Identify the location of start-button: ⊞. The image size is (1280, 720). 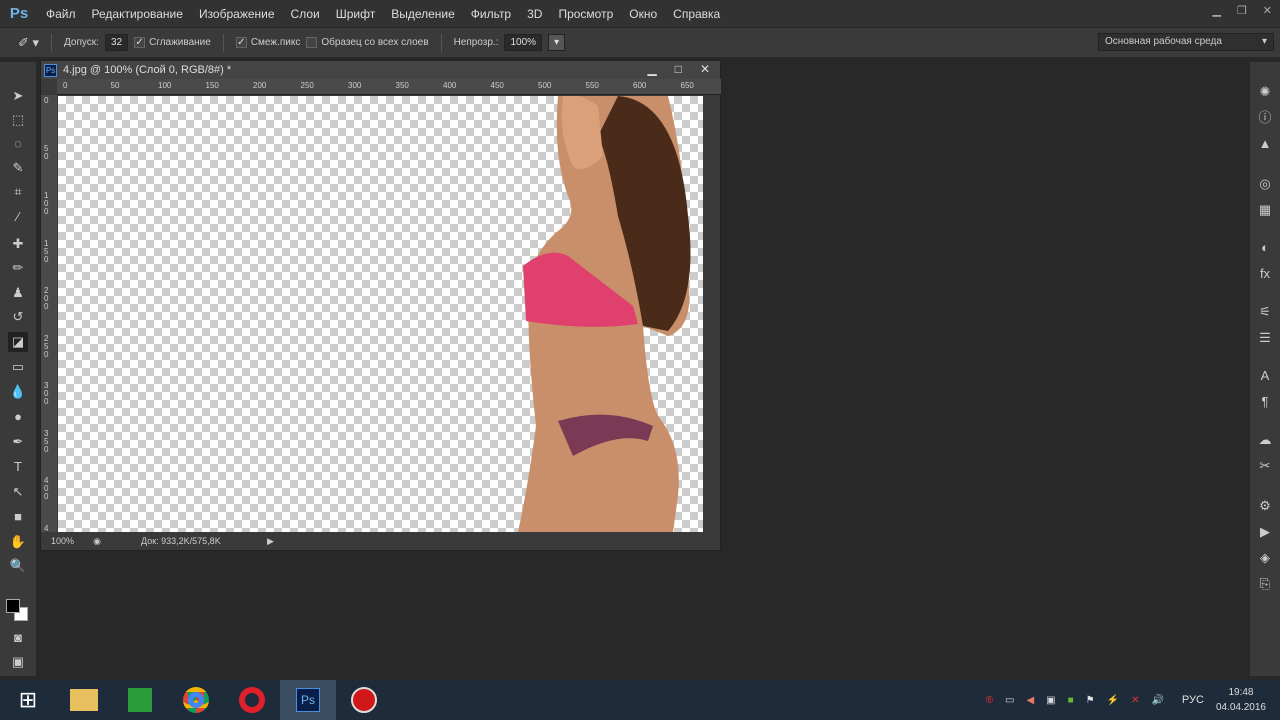
(28, 700).